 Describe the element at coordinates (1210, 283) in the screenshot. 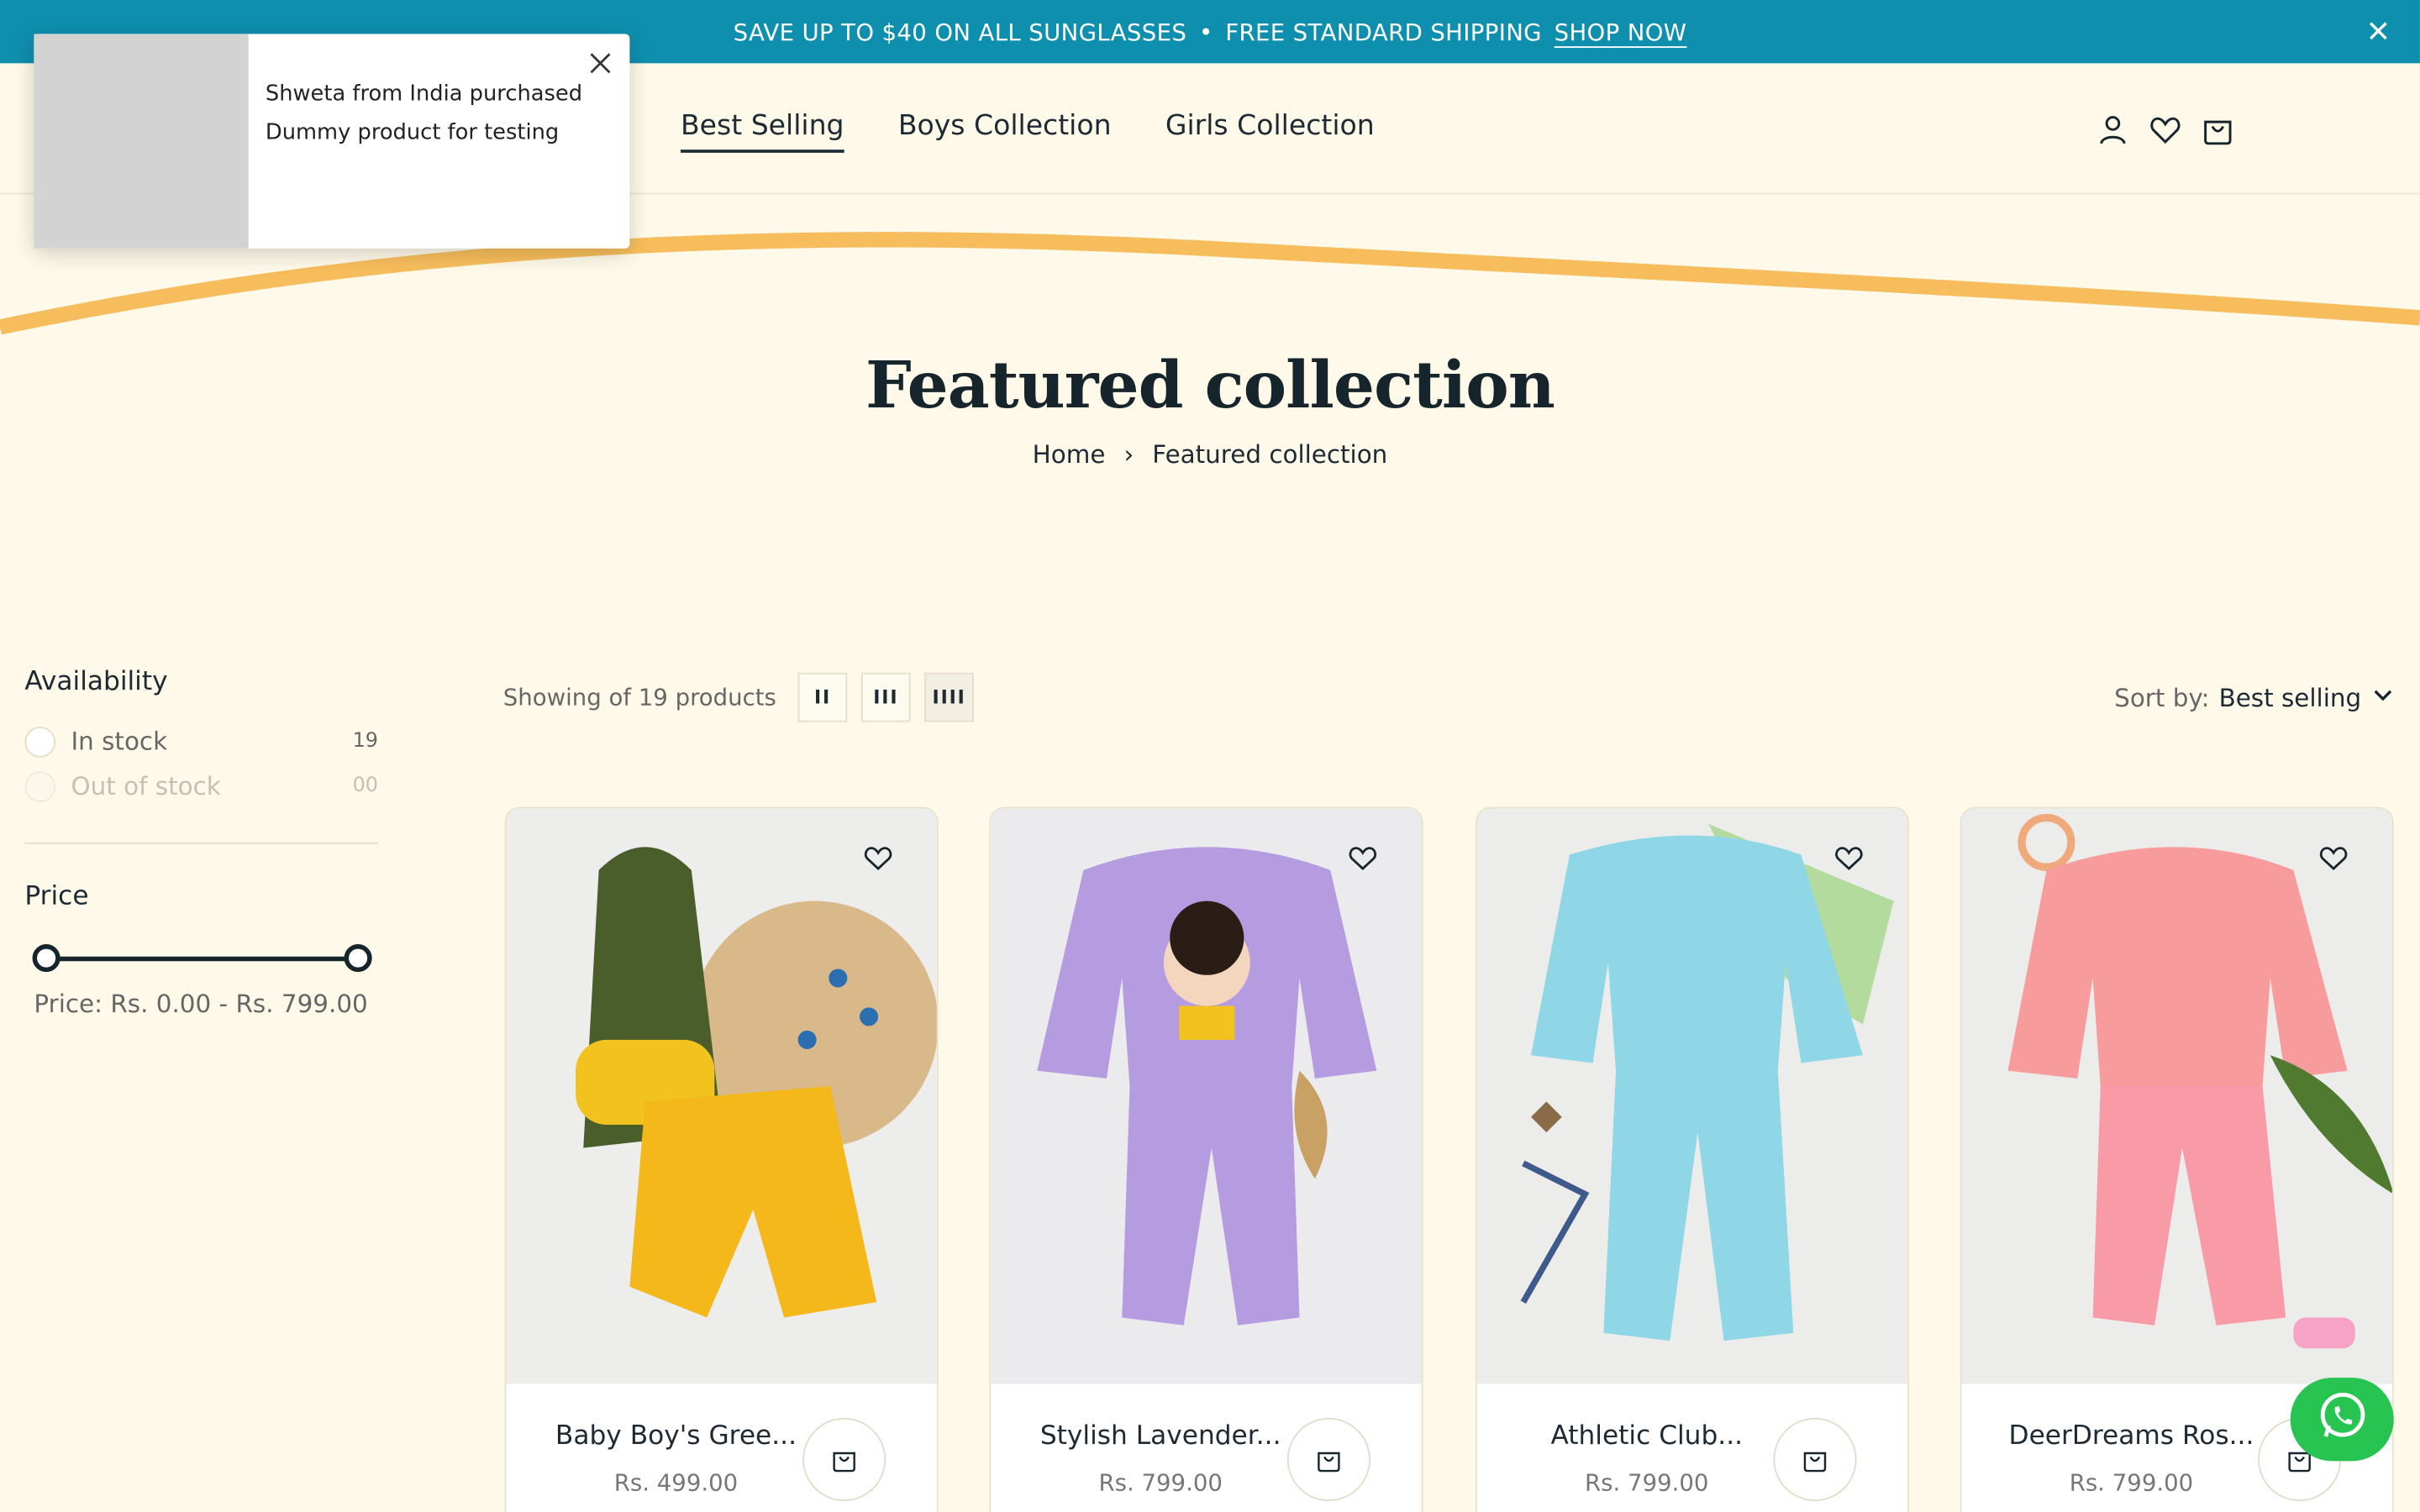

I see `decorative-wave` at that location.